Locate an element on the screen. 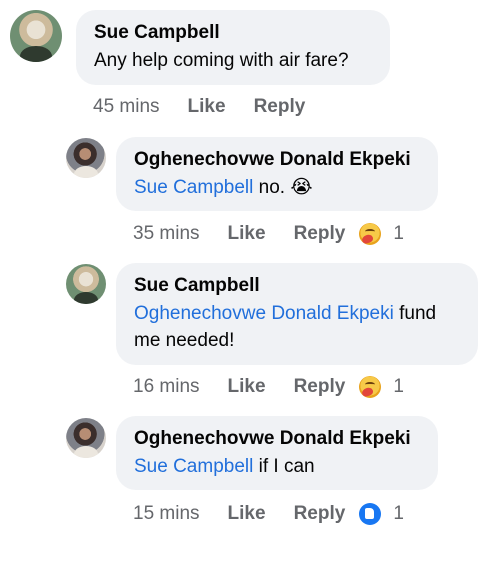 The height and width of the screenshot is (572, 500). comment-actions: 15 mins Like Reply 1 is located at coordinates (268, 514).